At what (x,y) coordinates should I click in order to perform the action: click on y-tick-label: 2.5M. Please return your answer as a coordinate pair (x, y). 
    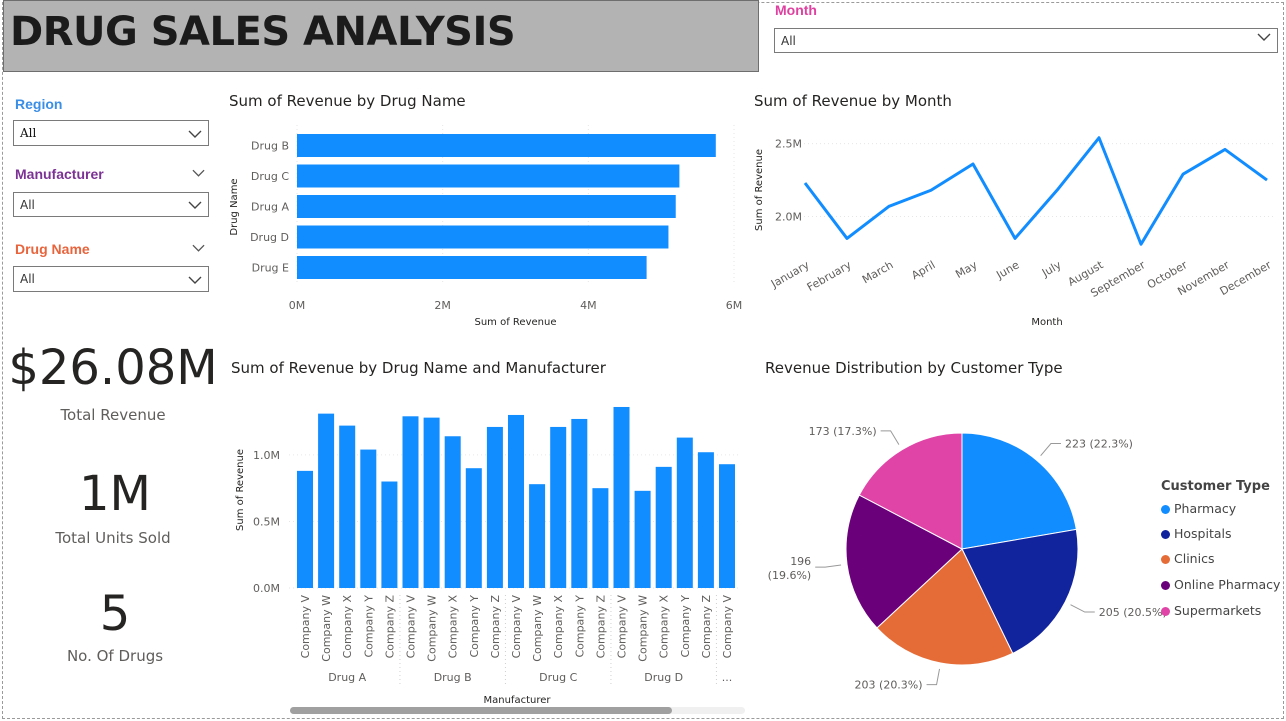
    Looking at the image, I should click on (788, 144).